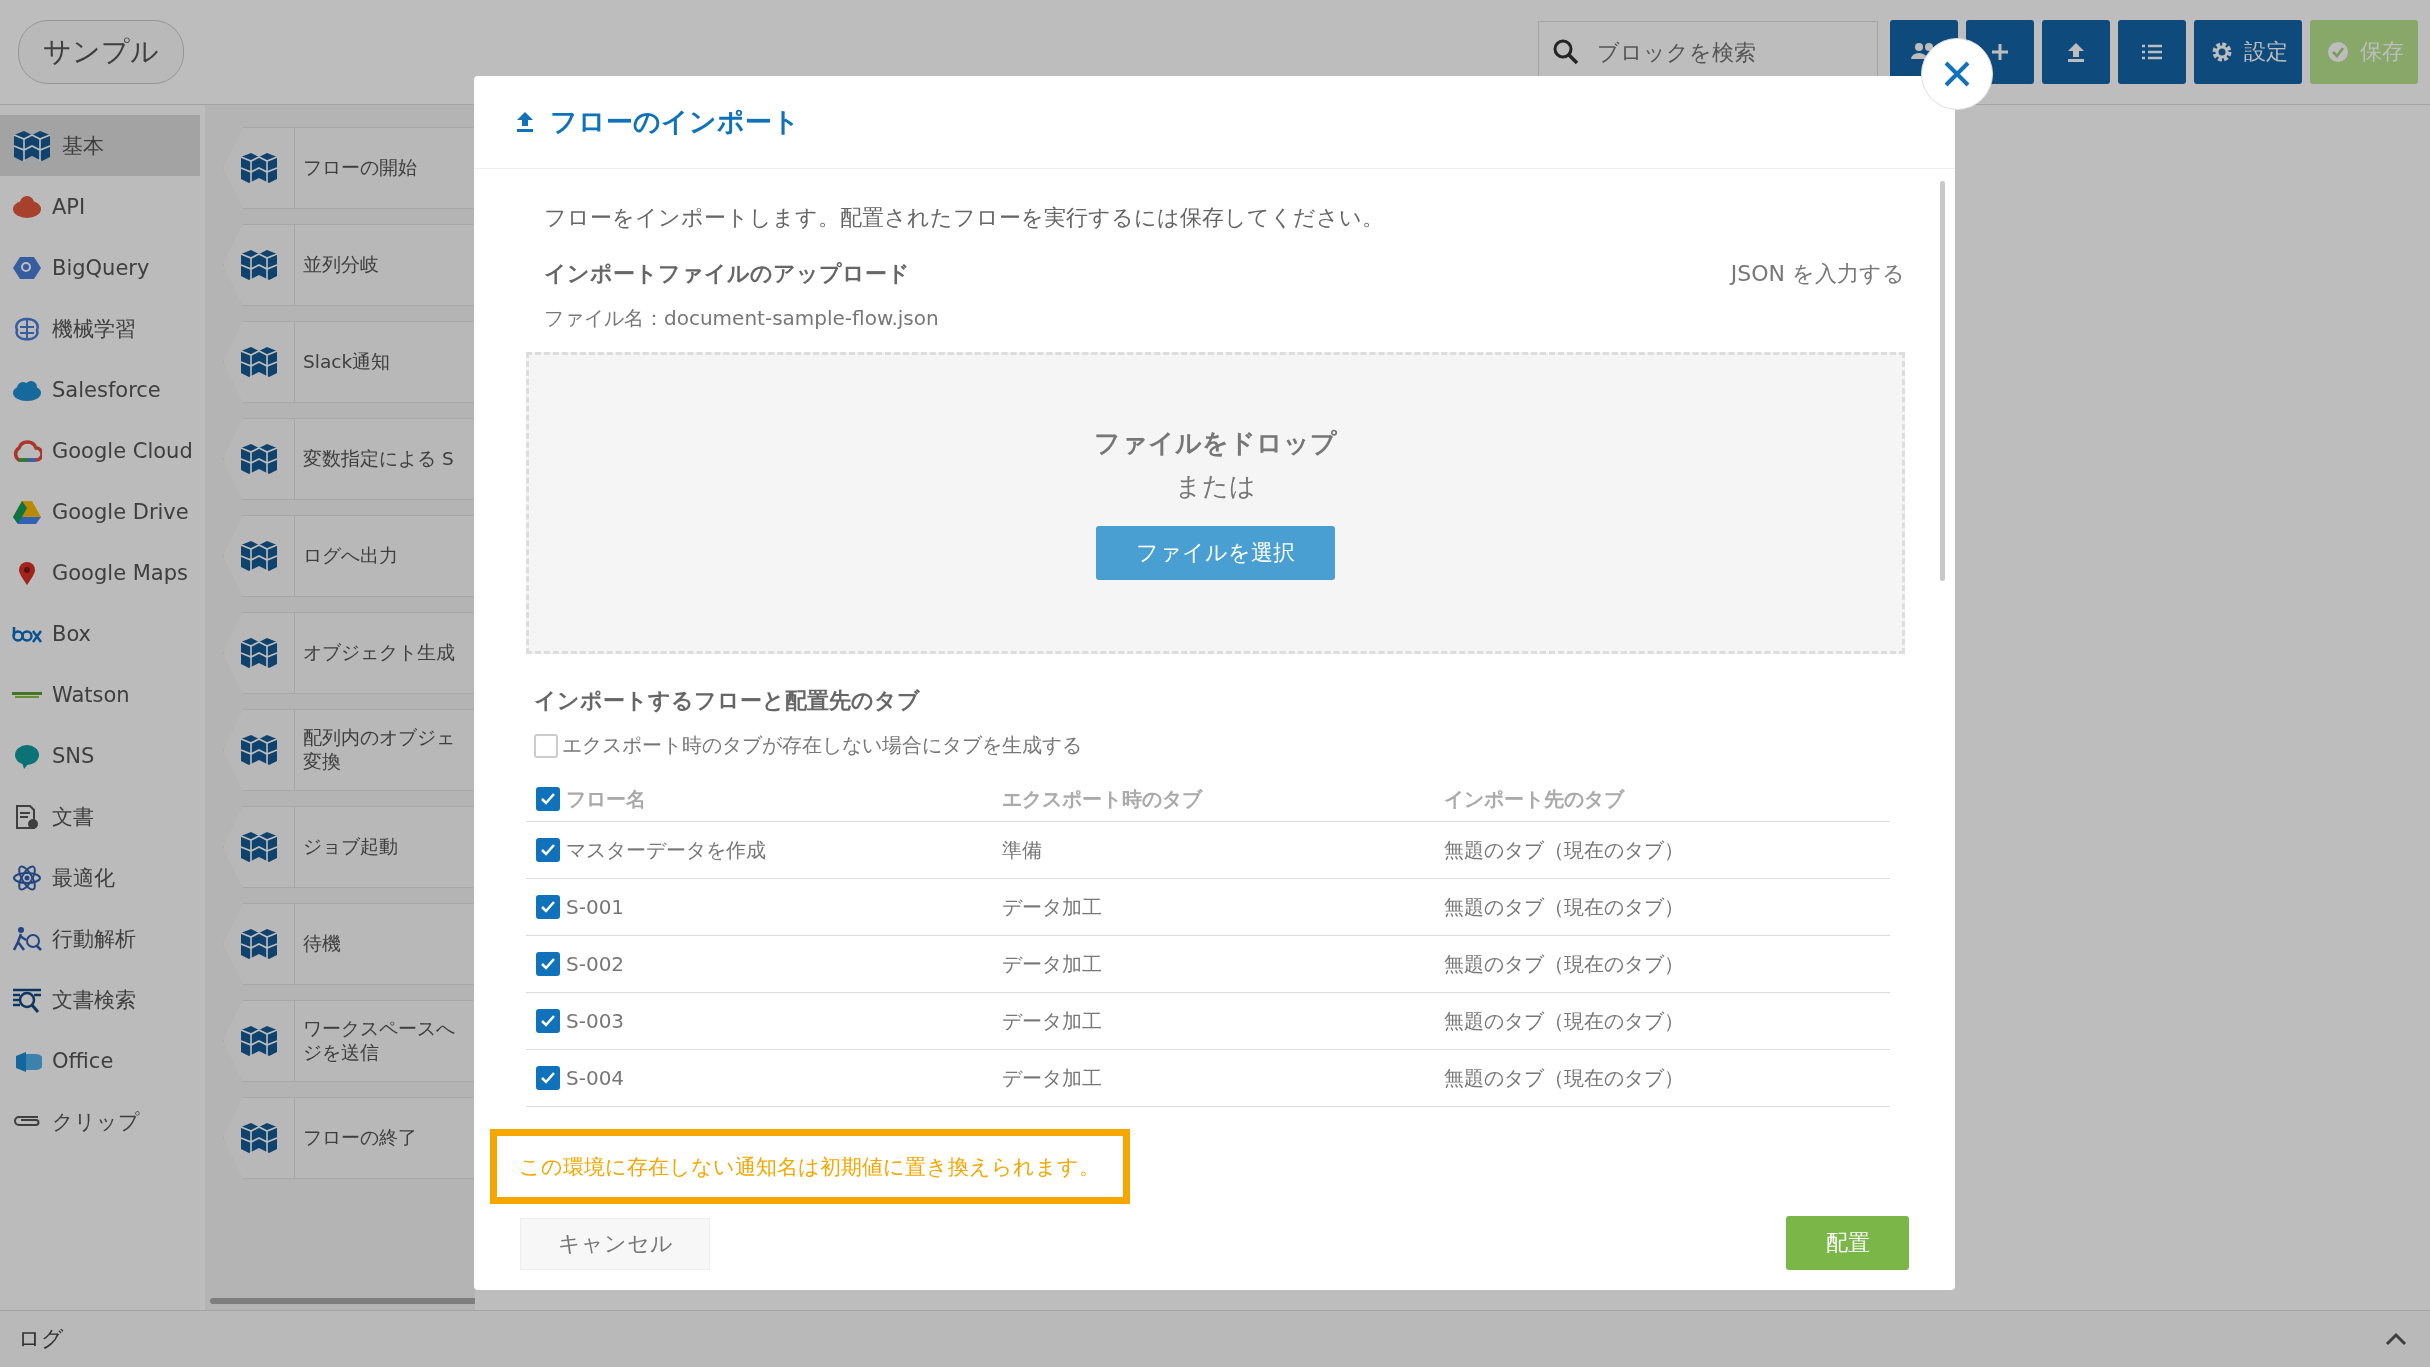  I want to click on choose-file-button: ファイルを選択, so click(1215, 553).